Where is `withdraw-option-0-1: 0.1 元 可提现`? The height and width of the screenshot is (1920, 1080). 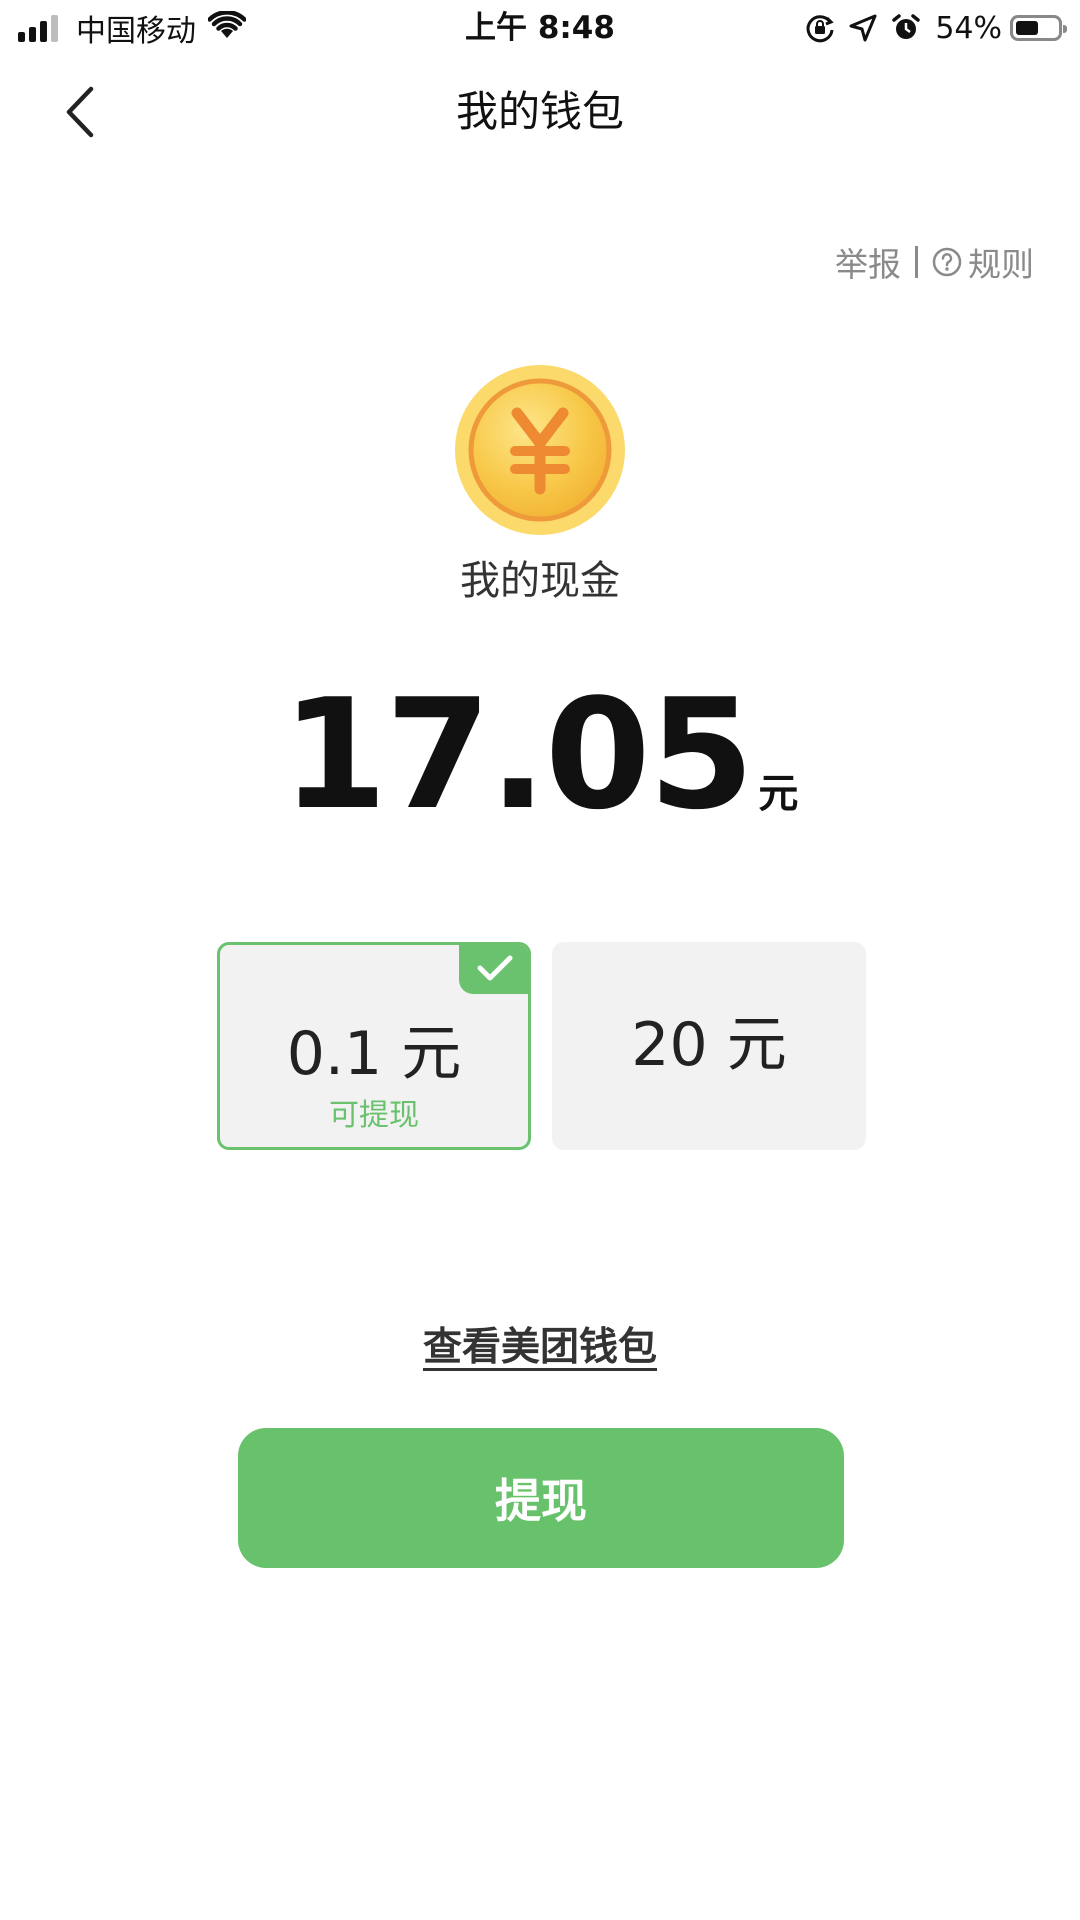 withdraw-option-0-1: 0.1 元 可提现 is located at coordinates (374, 1046).